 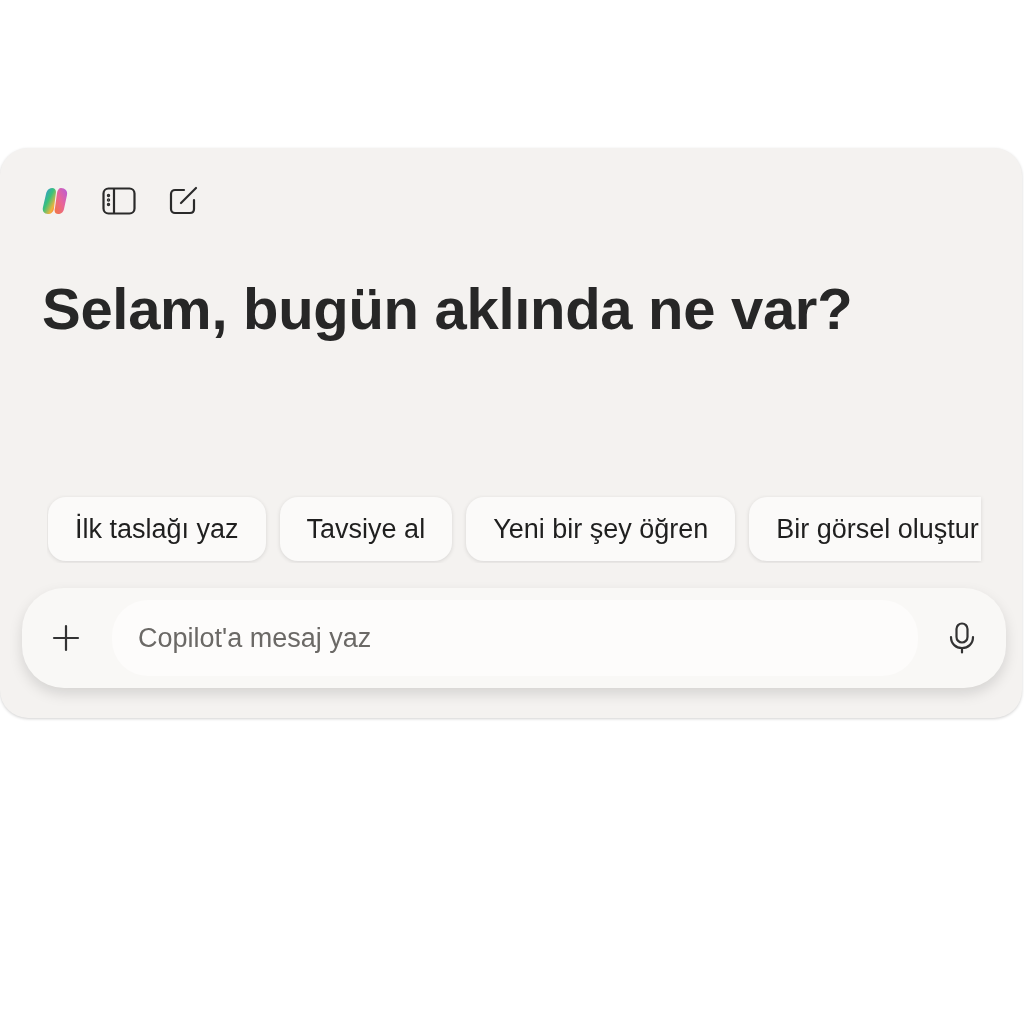 I want to click on app-logo-icon, so click(x=55, y=201).